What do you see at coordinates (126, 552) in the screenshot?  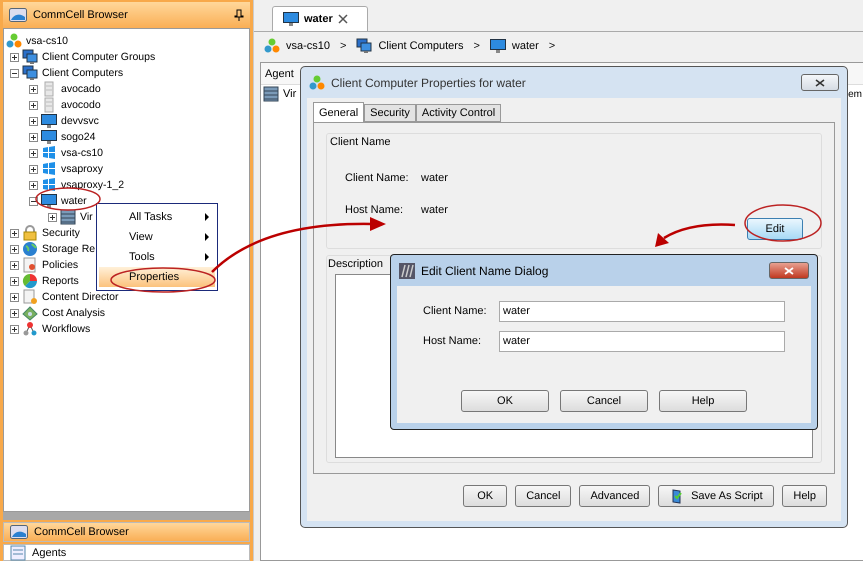 I see `navigation-tab: Agents` at bounding box center [126, 552].